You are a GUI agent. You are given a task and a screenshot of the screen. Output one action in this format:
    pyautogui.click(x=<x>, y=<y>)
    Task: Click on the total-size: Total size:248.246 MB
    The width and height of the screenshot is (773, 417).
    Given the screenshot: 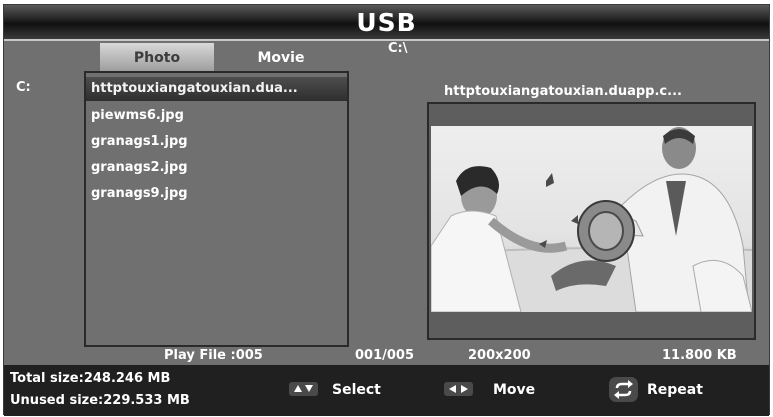 What is the action you would take?
    pyautogui.click(x=90, y=378)
    